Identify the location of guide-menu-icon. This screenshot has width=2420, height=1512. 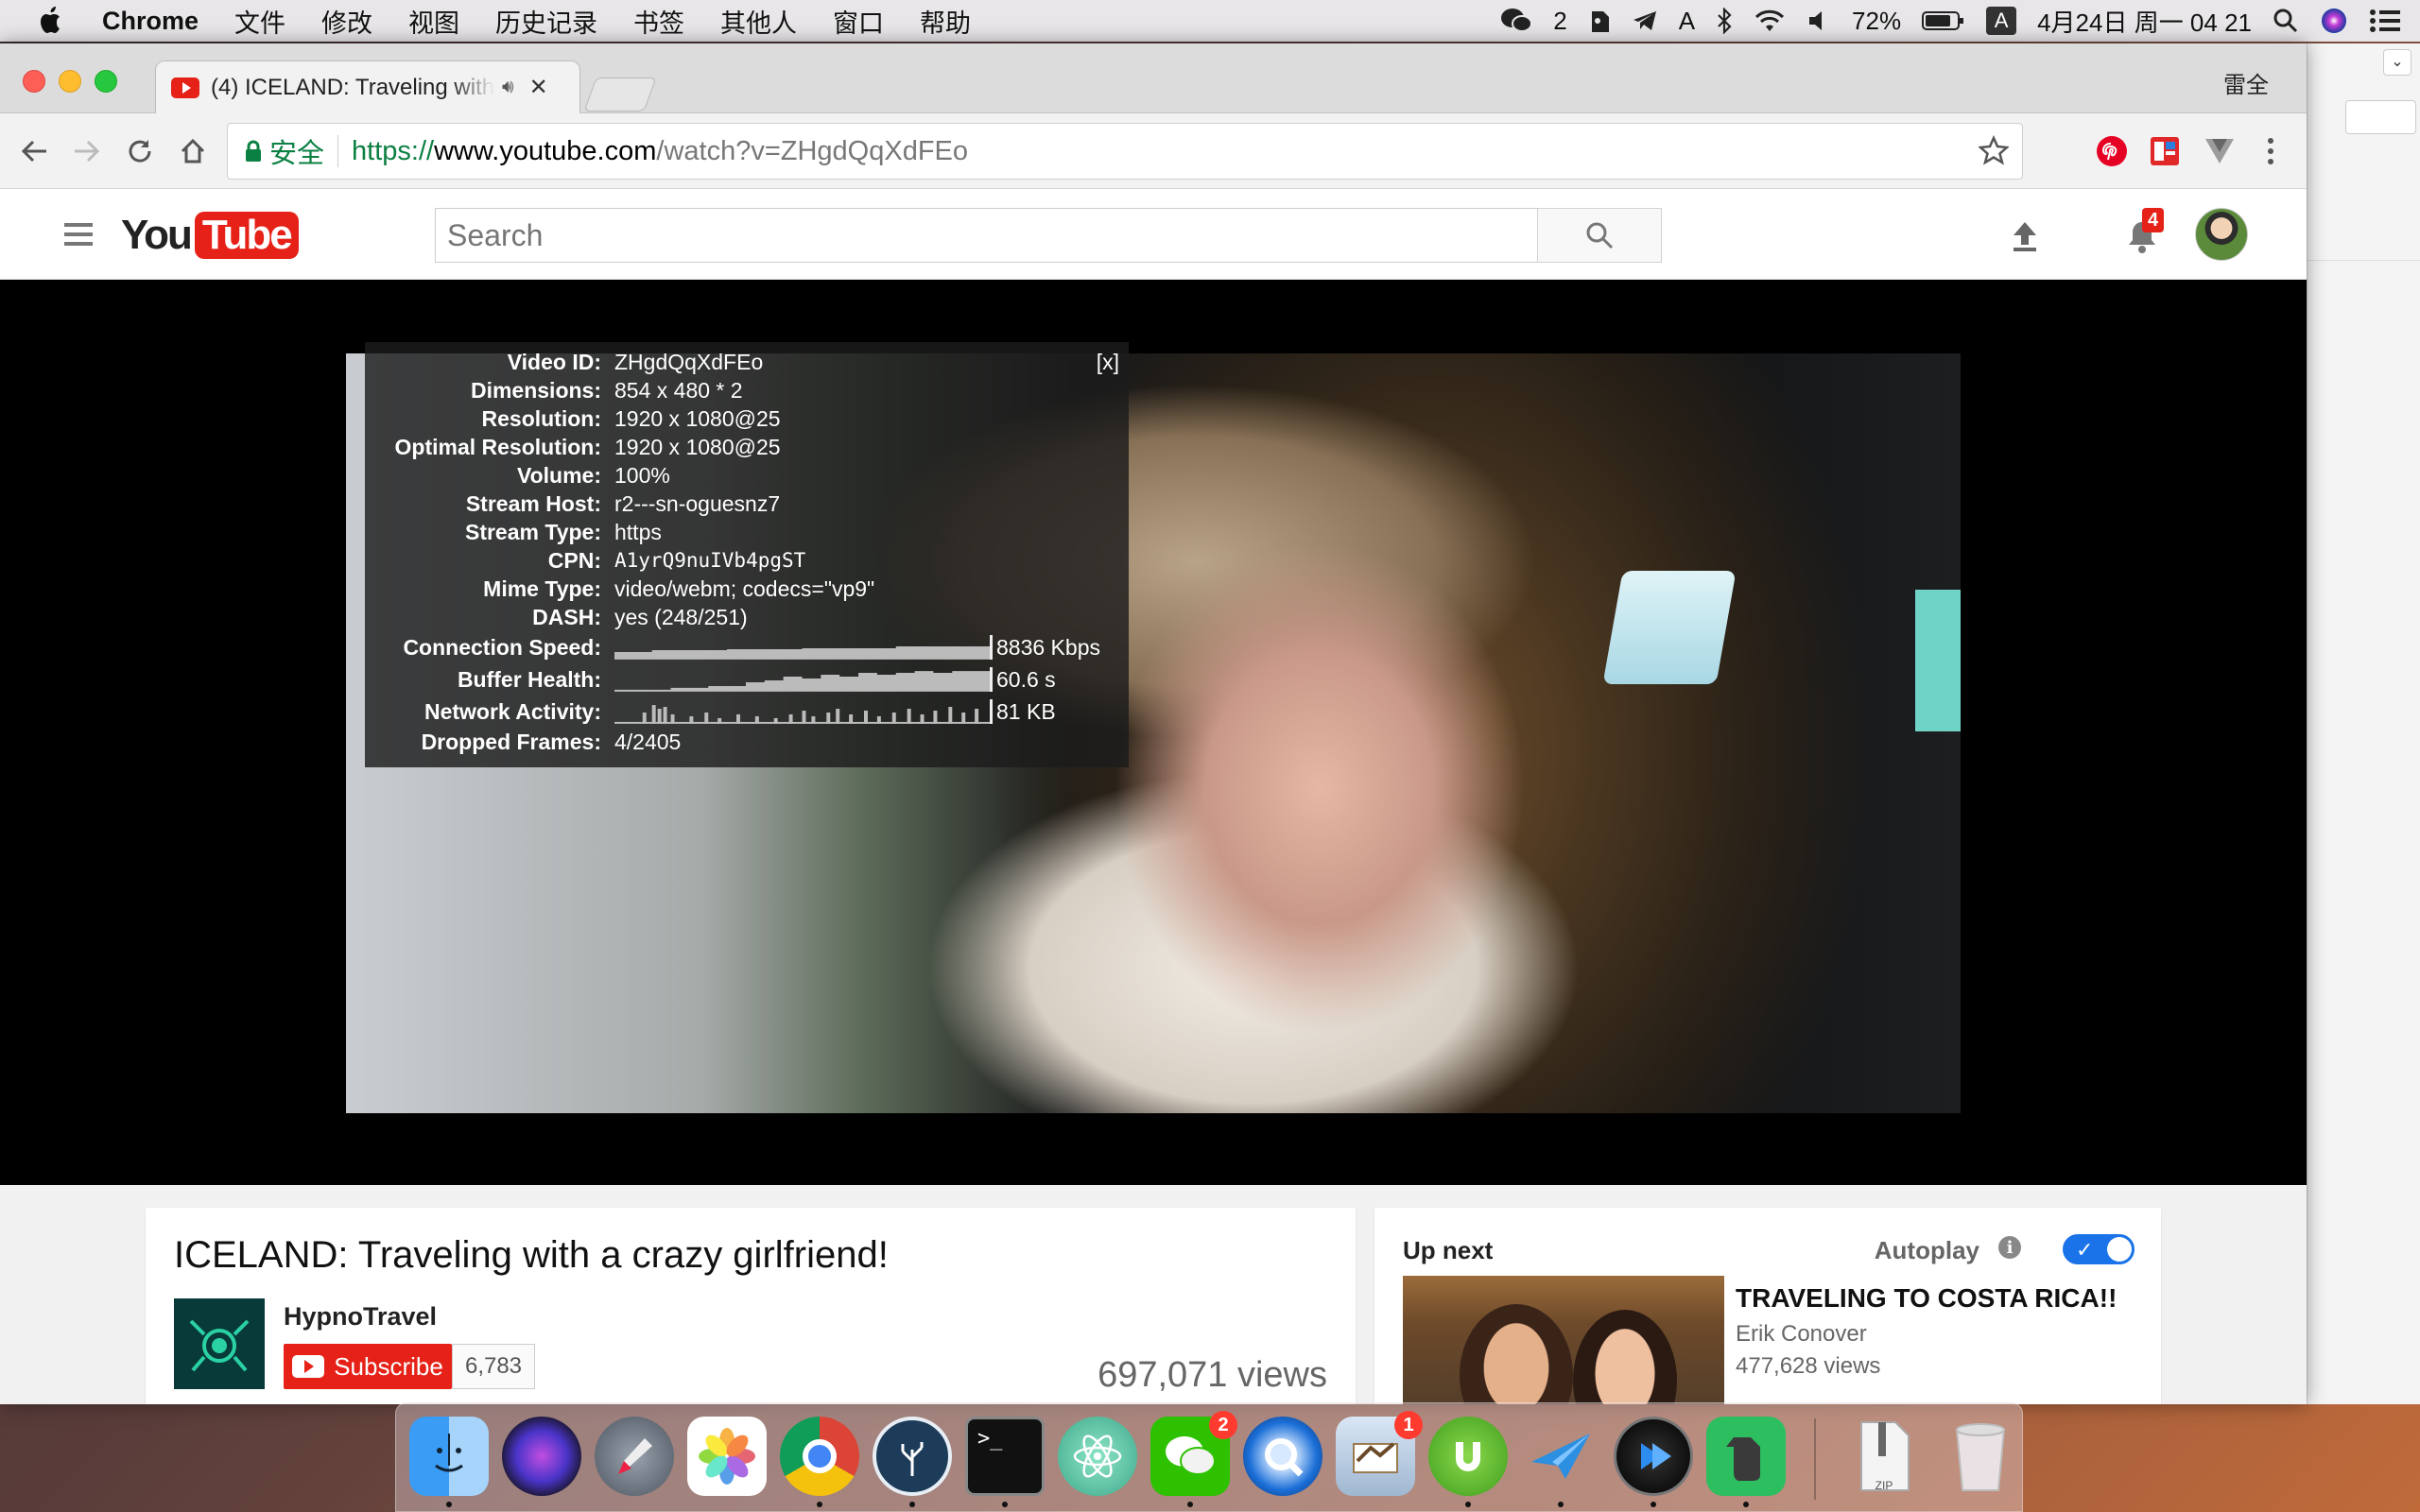
(79, 234).